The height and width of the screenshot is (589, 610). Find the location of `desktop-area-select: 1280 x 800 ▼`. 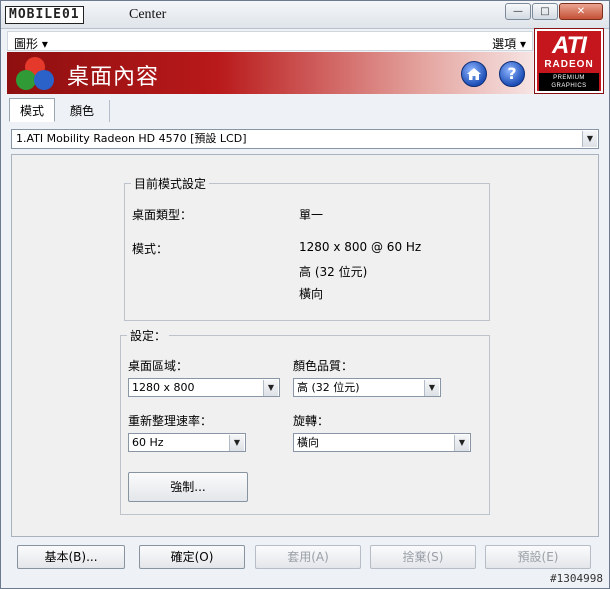

desktop-area-select: 1280 x 800 ▼ is located at coordinates (204, 387).